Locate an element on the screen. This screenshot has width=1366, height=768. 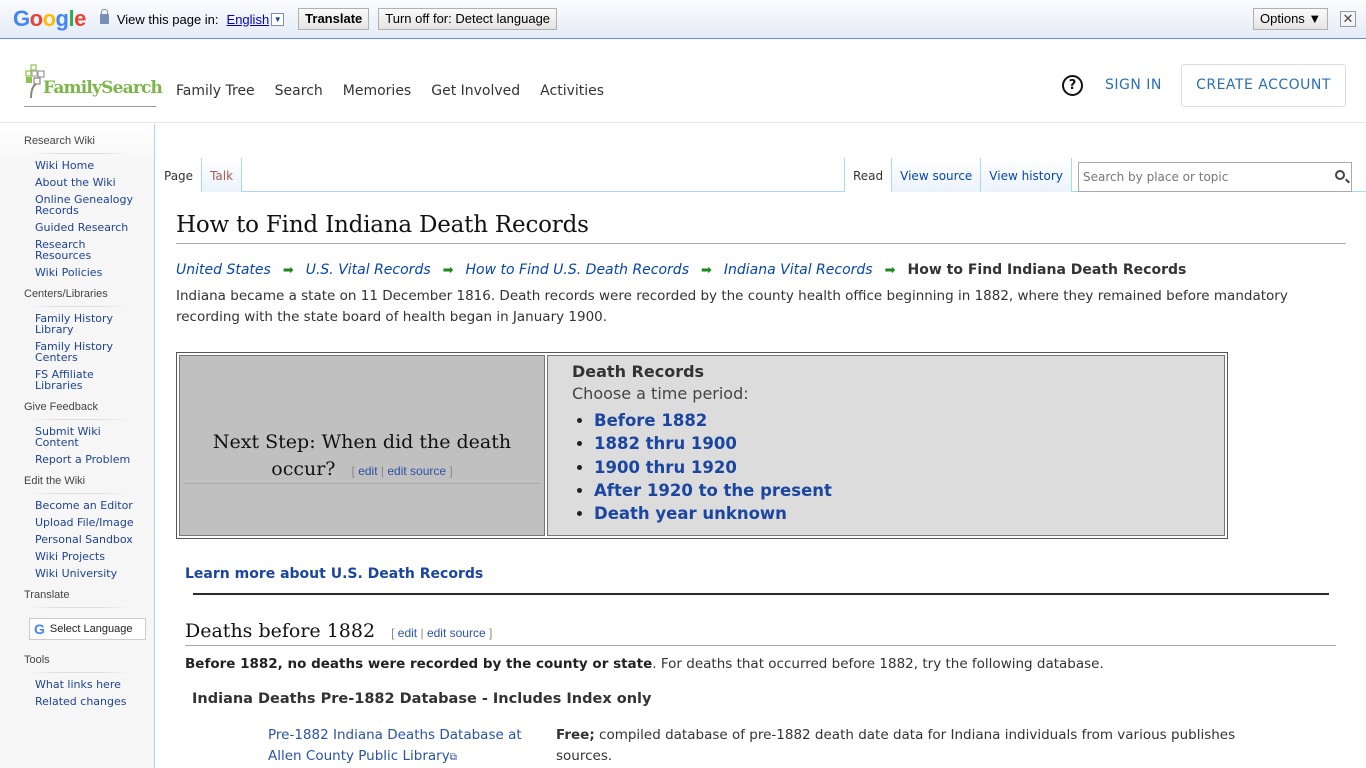
sidebar-item-fhc: Family History Centers is located at coordinates (85, 352).